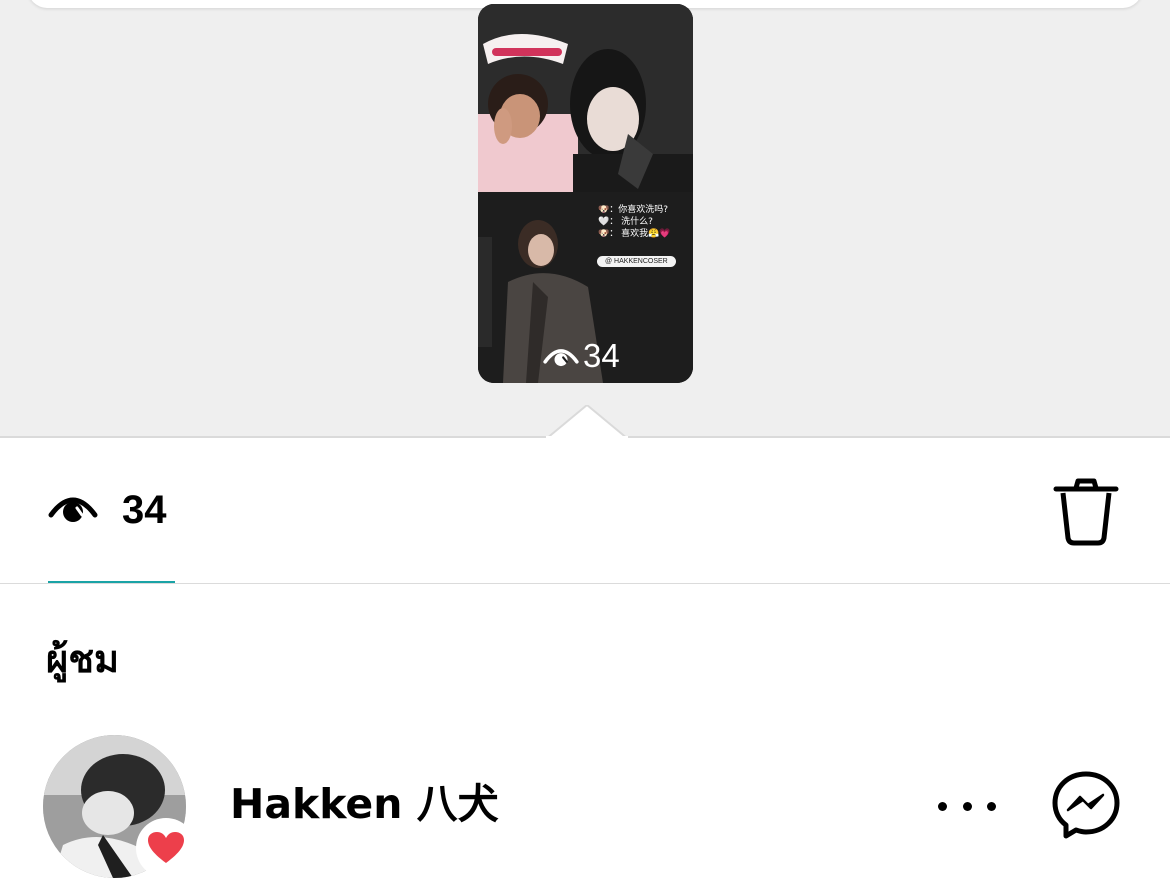 The image size is (1170, 895). I want to click on story-photo-top, so click(585, 98).